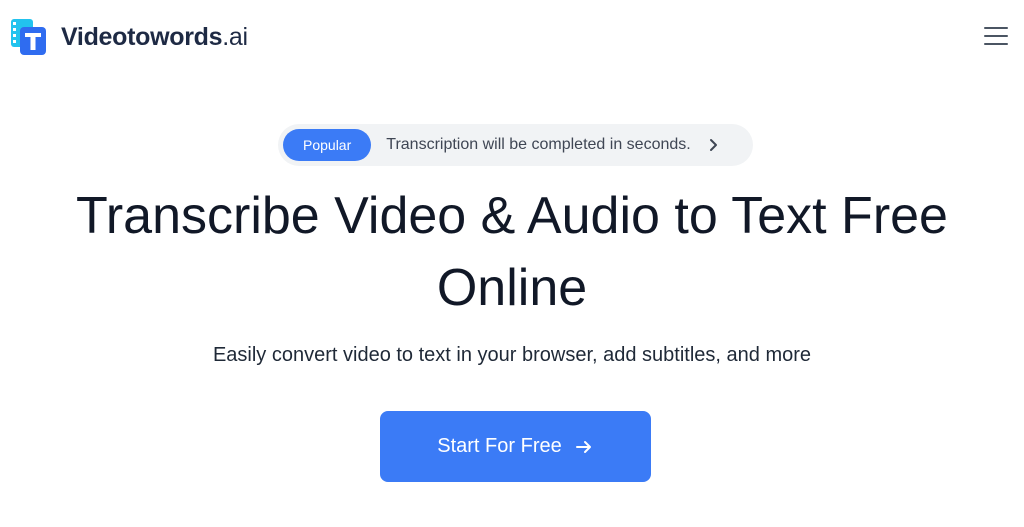  Describe the element at coordinates (713, 145) in the screenshot. I see `chevron-right-icon` at that location.